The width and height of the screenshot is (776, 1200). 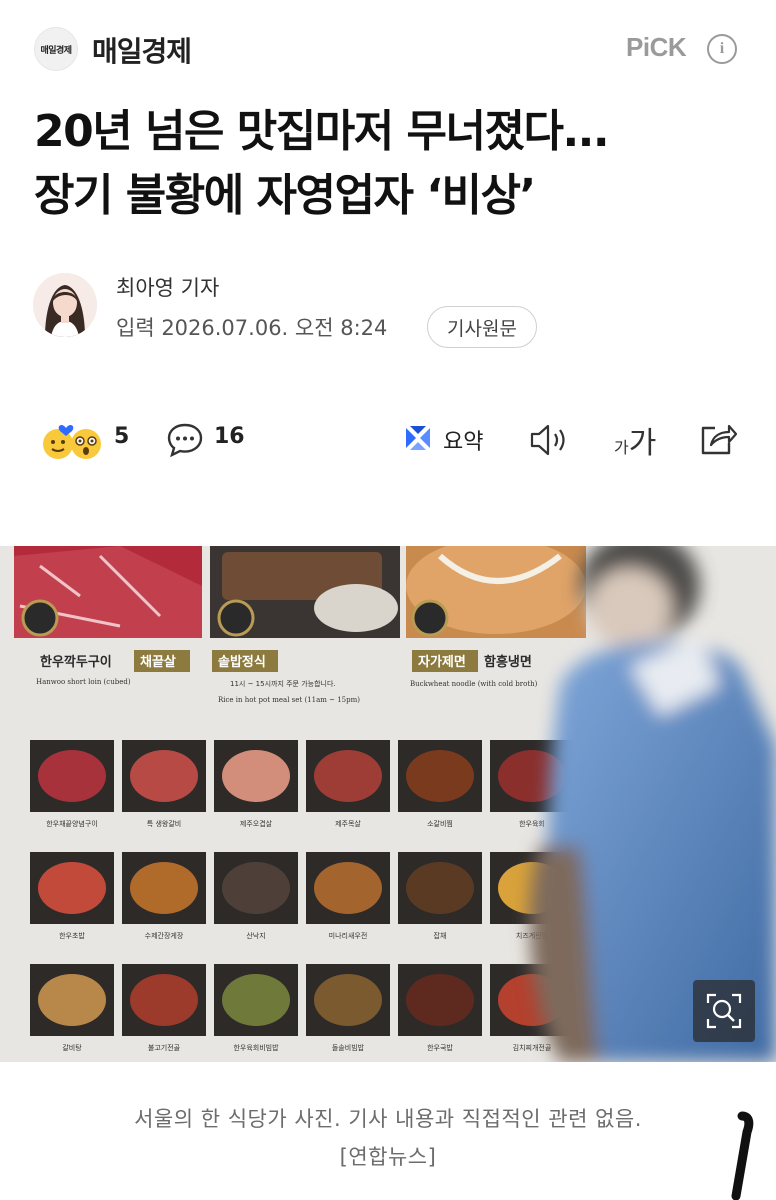 I want to click on dish-label: 한우국밥, so click(x=440, y=1047).